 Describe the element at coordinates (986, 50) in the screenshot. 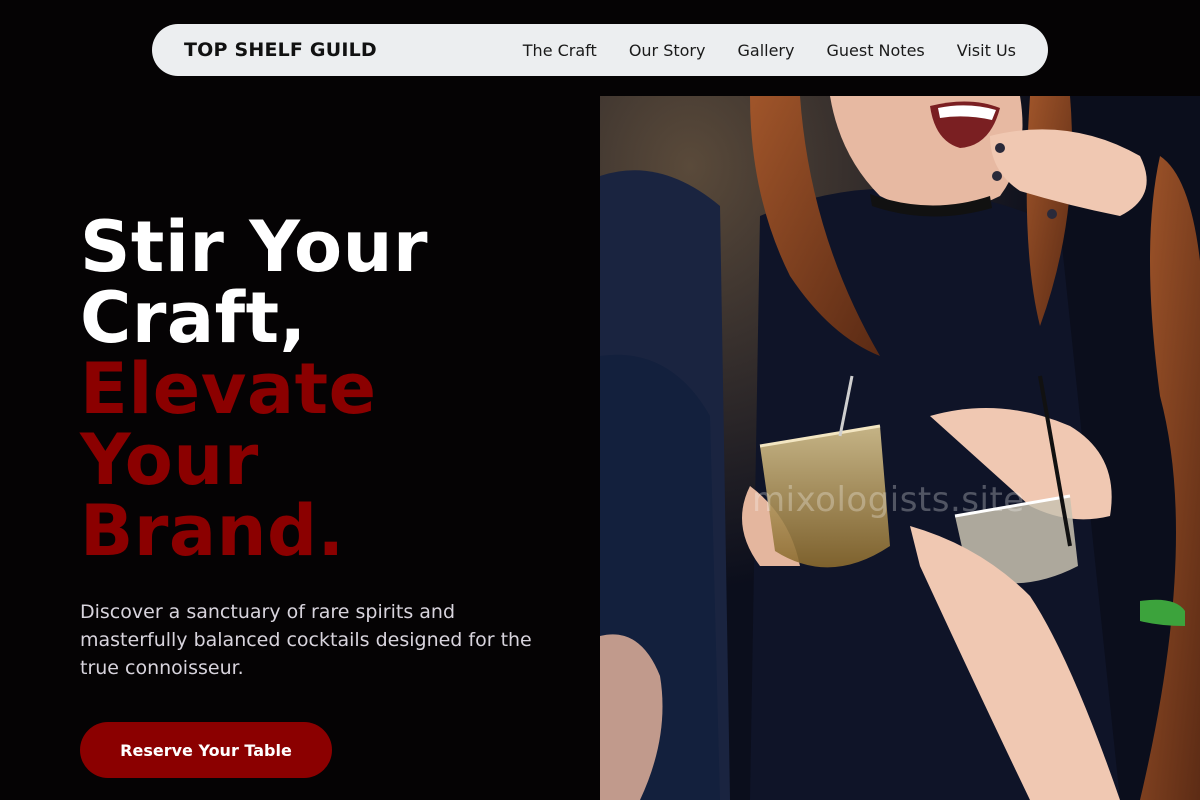

I see `nav-link-visit-us: Visit Us` at that location.